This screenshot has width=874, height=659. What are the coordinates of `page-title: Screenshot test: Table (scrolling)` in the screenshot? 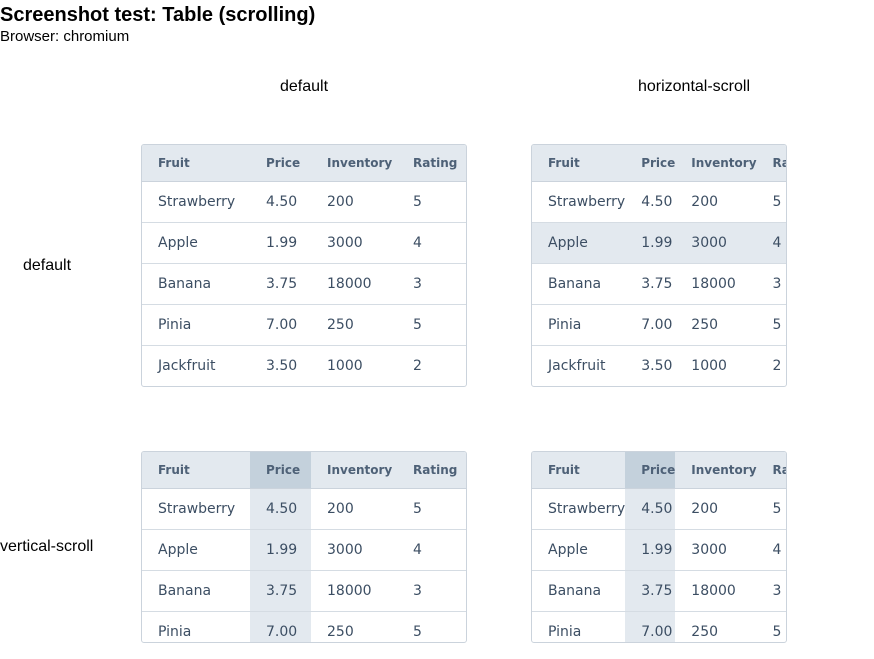 It's located at (158, 15).